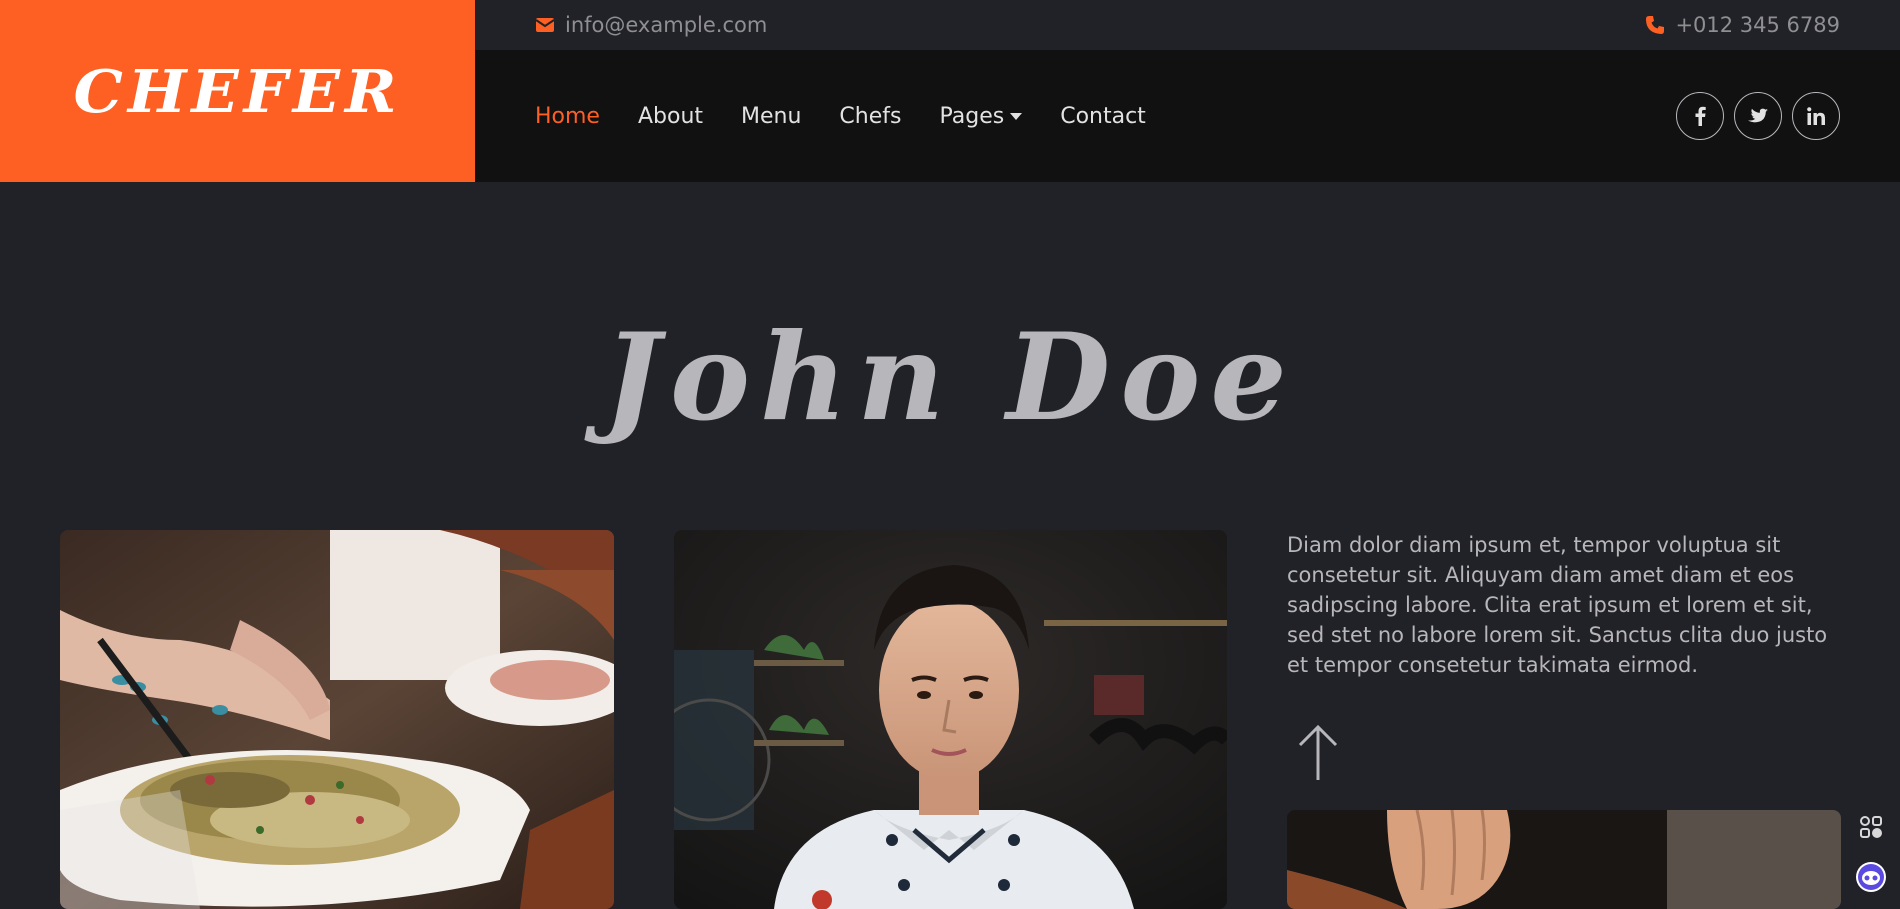 The height and width of the screenshot is (909, 1900). What do you see at coordinates (1871, 877) in the screenshot?
I see `assistant-bot-icon` at bounding box center [1871, 877].